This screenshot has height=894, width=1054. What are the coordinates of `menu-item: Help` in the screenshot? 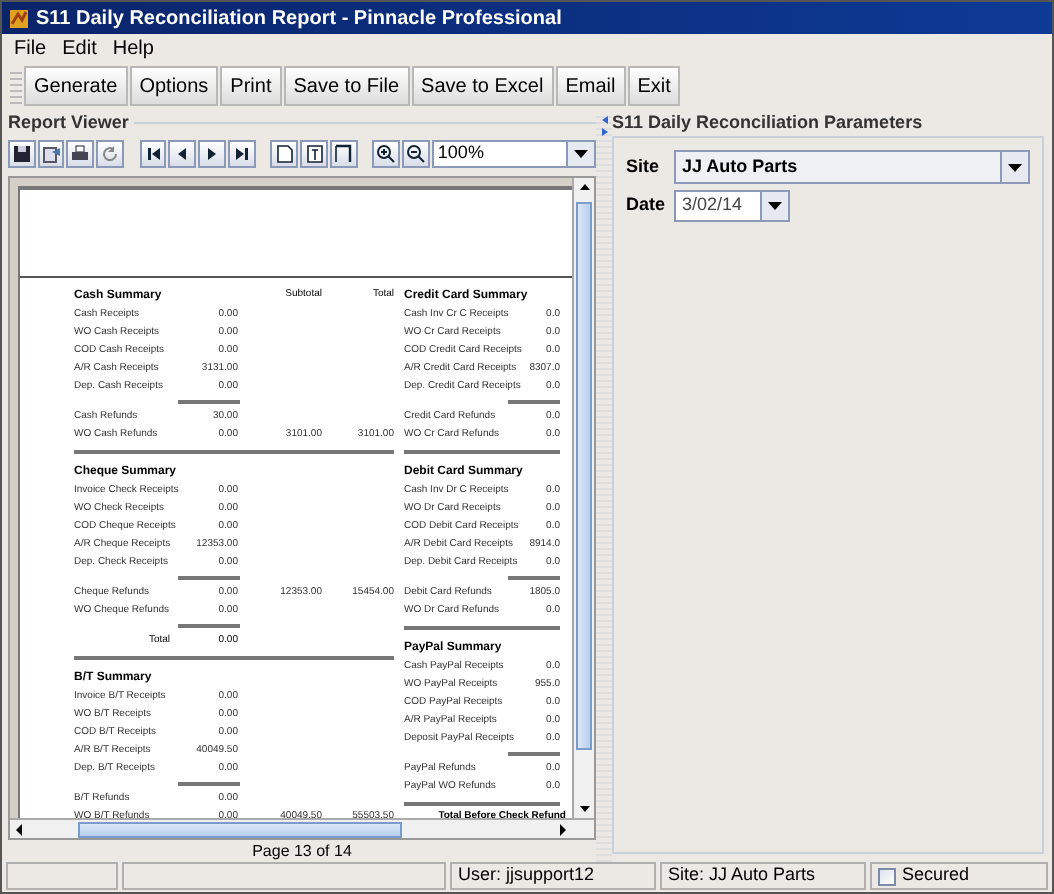 It's located at (133, 48).